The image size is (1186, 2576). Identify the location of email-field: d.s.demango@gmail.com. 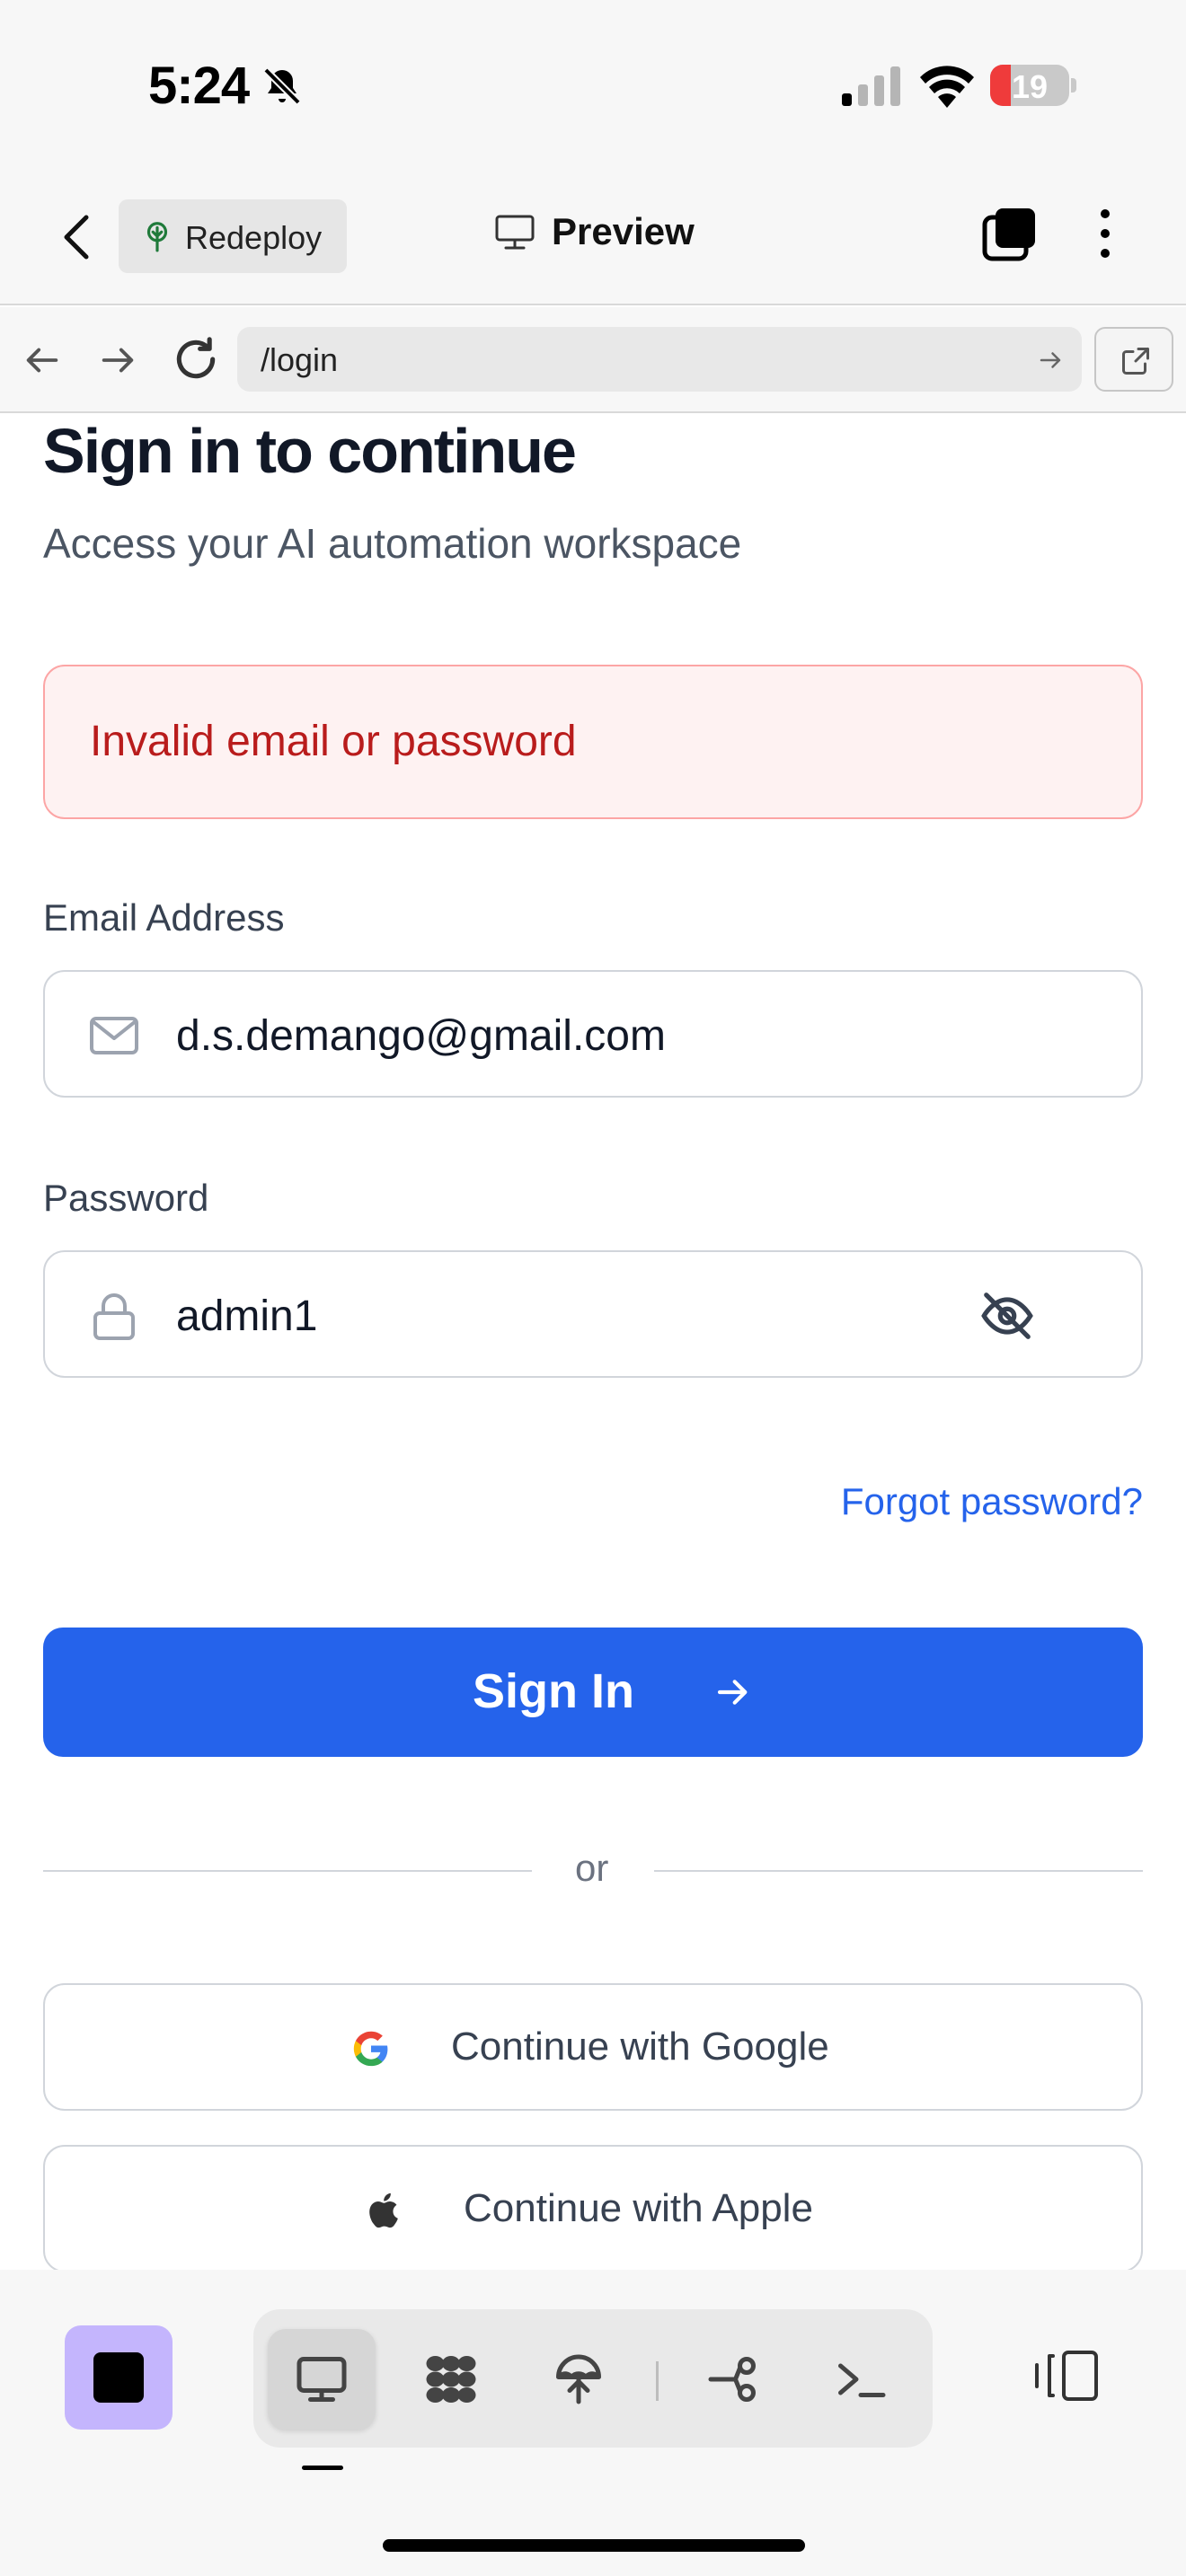
(593, 1034).